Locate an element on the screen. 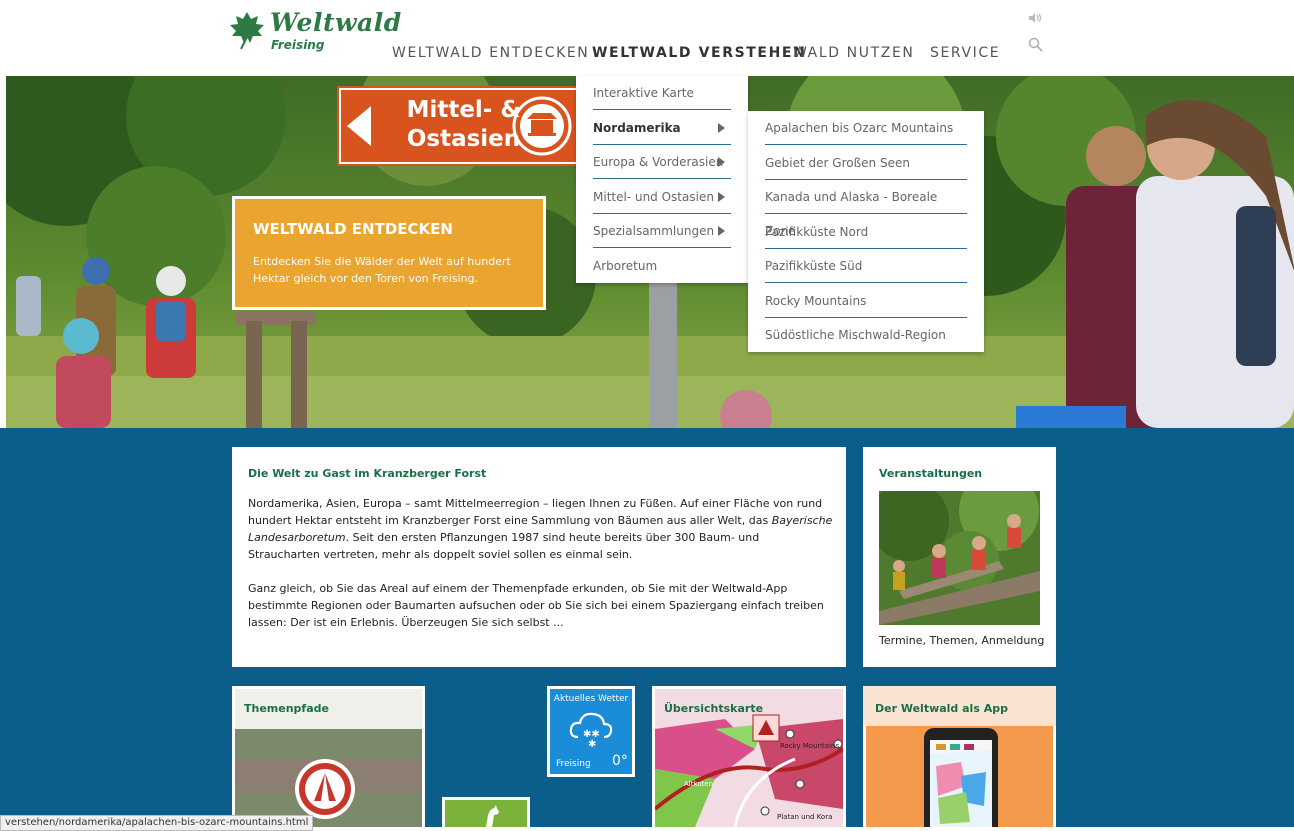 The height and width of the screenshot is (831, 1294). menu-item-nordamerika: Nordamerika is located at coordinates (662, 128).